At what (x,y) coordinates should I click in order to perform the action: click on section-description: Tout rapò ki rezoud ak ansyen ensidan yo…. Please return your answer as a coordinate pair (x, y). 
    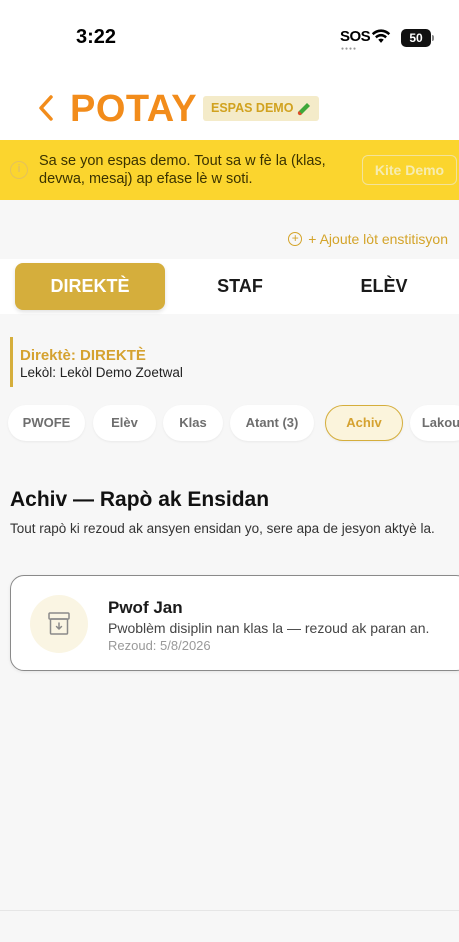
    Looking at the image, I should click on (222, 528).